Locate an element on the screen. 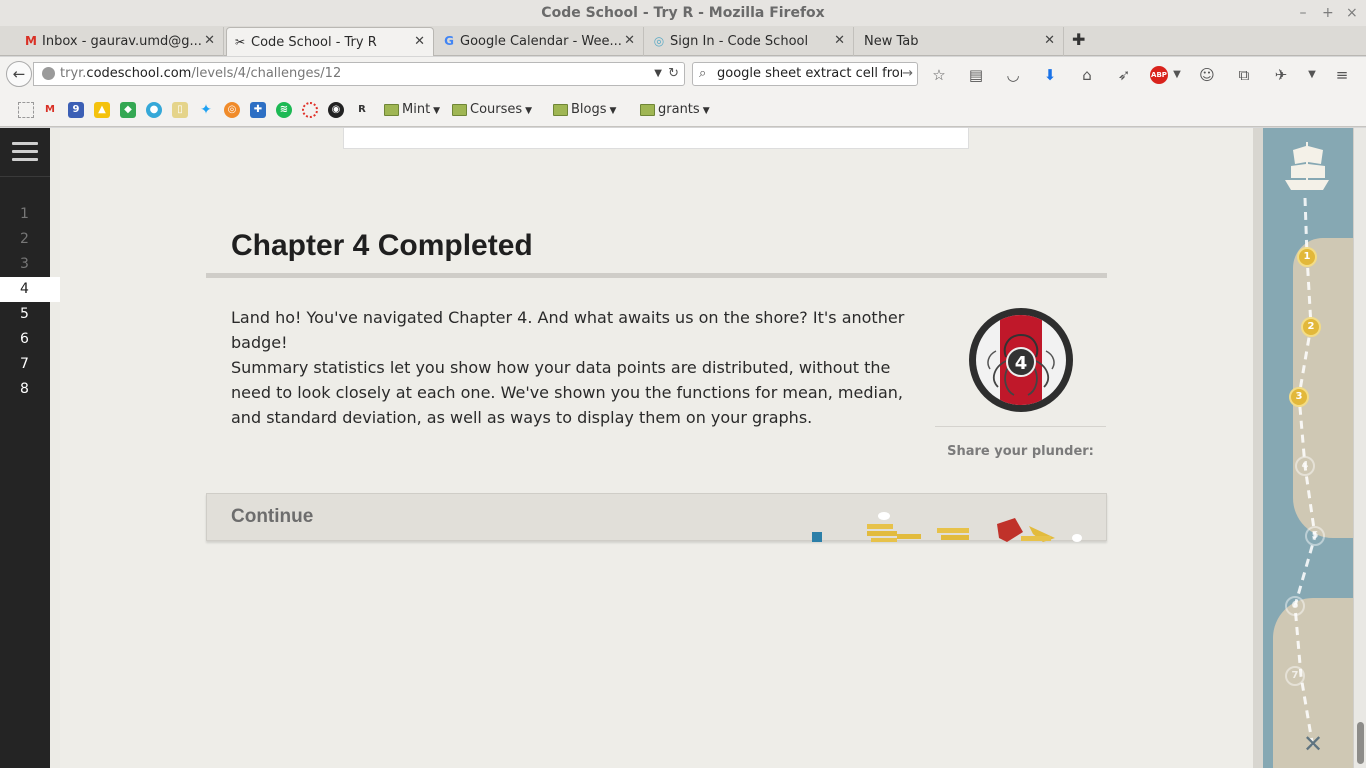 The image size is (1366, 768). tab-inbox: M Inbox - gaurav.umd@g... ✕ is located at coordinates (121, 41).